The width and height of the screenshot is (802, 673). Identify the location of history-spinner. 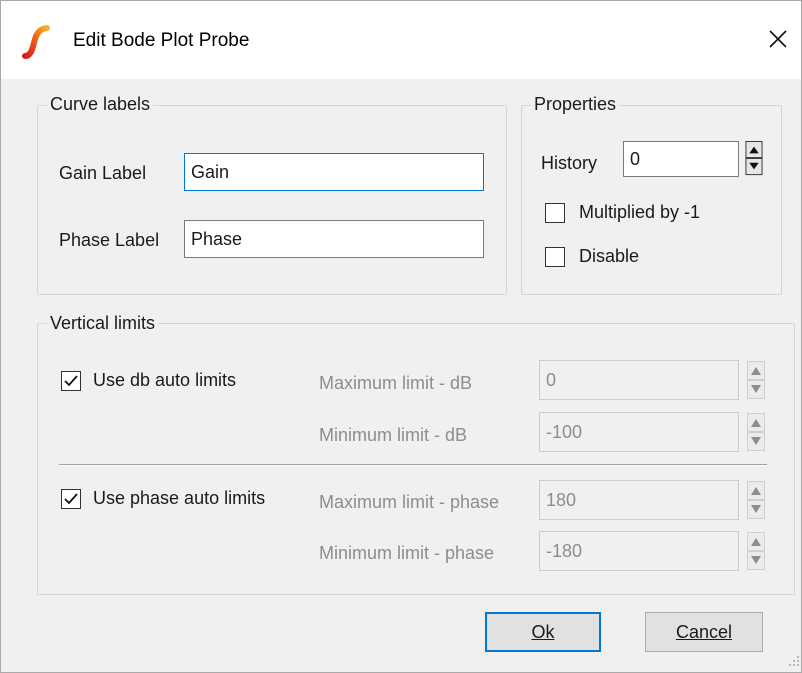
(754, 159).